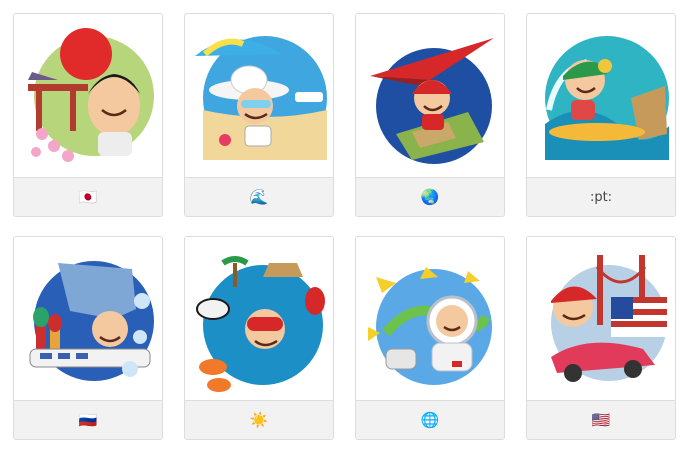 This screenshot has height=461, width=700. Describe the element at coordinates (259, 96) in the screenshot. I see `sticker-image-beach` at that location.